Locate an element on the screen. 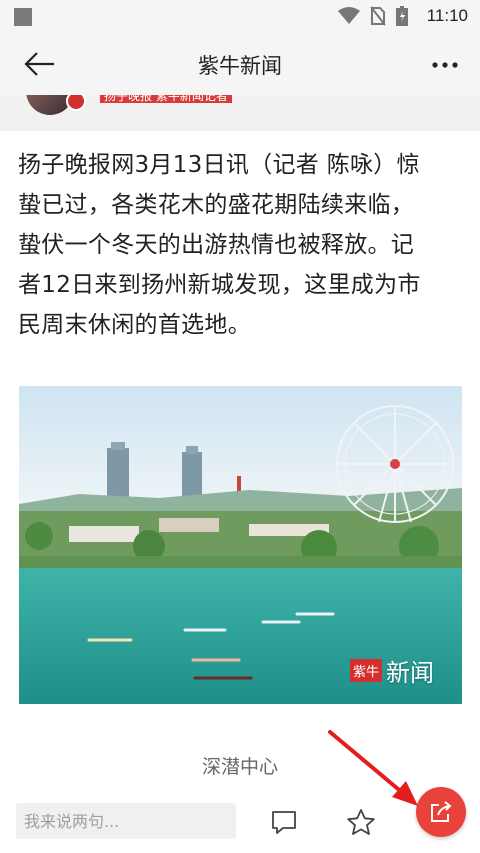 Image resolution: width=480 pixels, height=853 pixels. verified-badge-icon is located at coordinates (76, 103).